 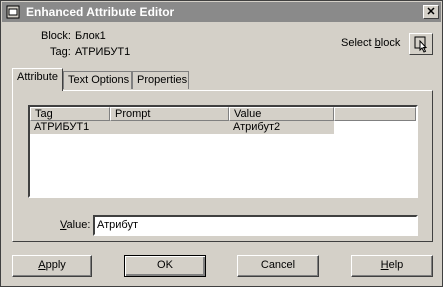 What do you see at coordinates (75, 225) in the screenshot?
I see `value-label: Value:` at bounding box center [75, 225].